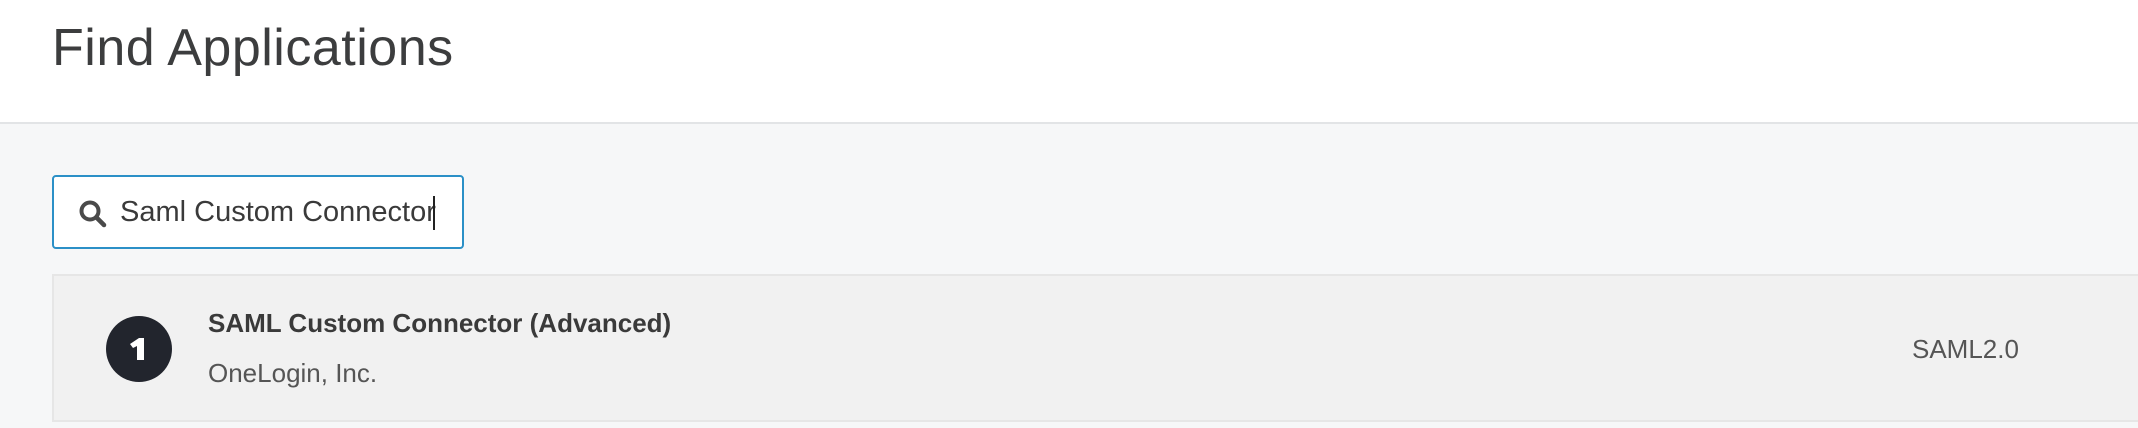 The height and width of the screenshot is (428, 2138). I want to click on app-vendor: OneLogin, Inc., so click(293, 373).